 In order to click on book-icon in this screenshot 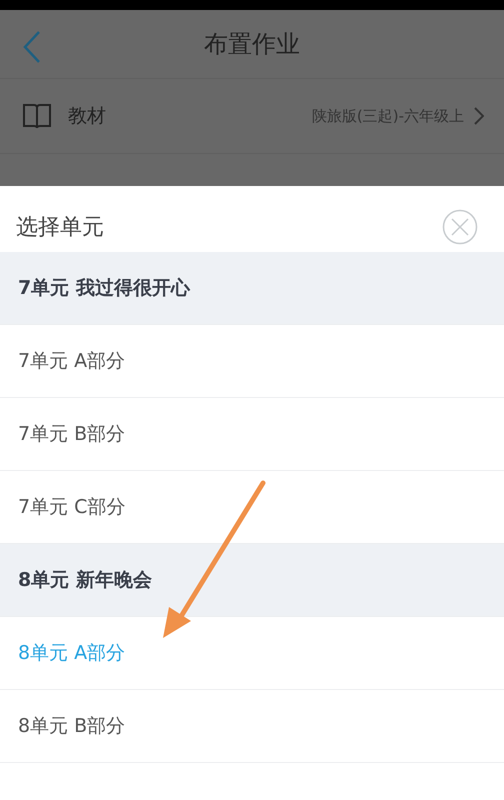, I will do `click(37, 116)`.